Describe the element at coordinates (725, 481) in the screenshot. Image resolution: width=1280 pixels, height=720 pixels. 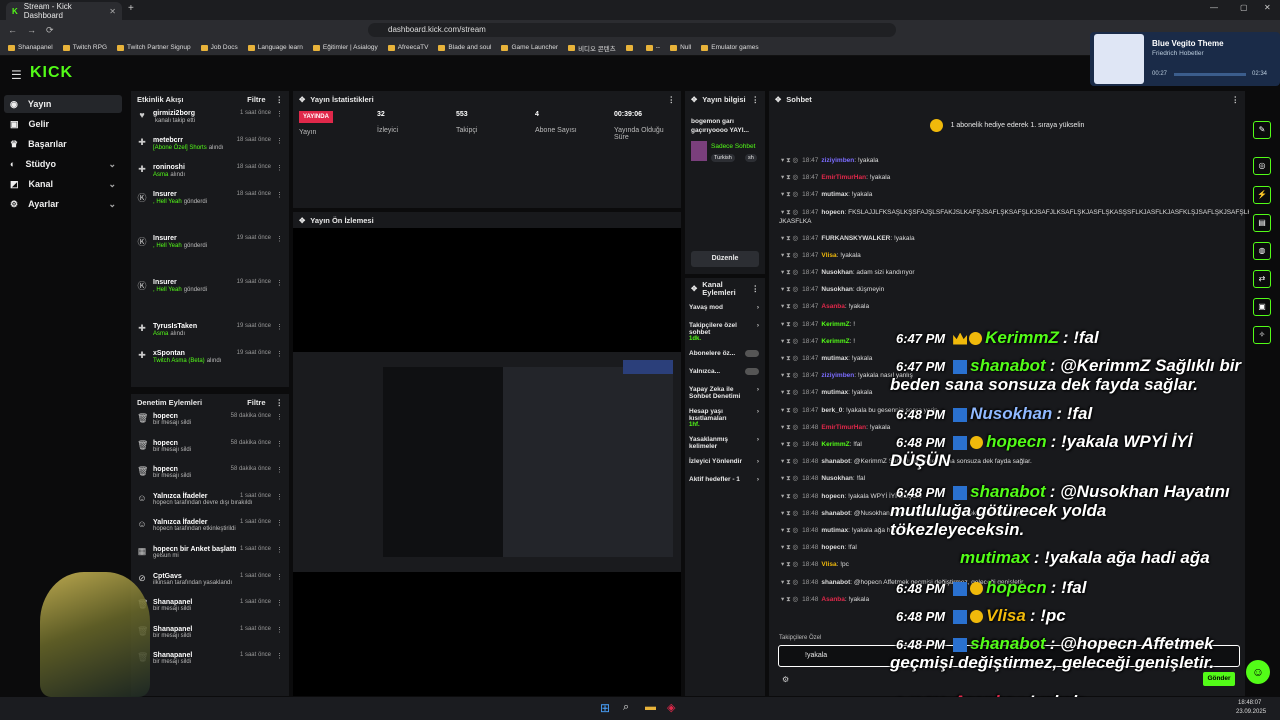
I see `channel-action-item: Aktif hedefler - 1 ›` at that location.